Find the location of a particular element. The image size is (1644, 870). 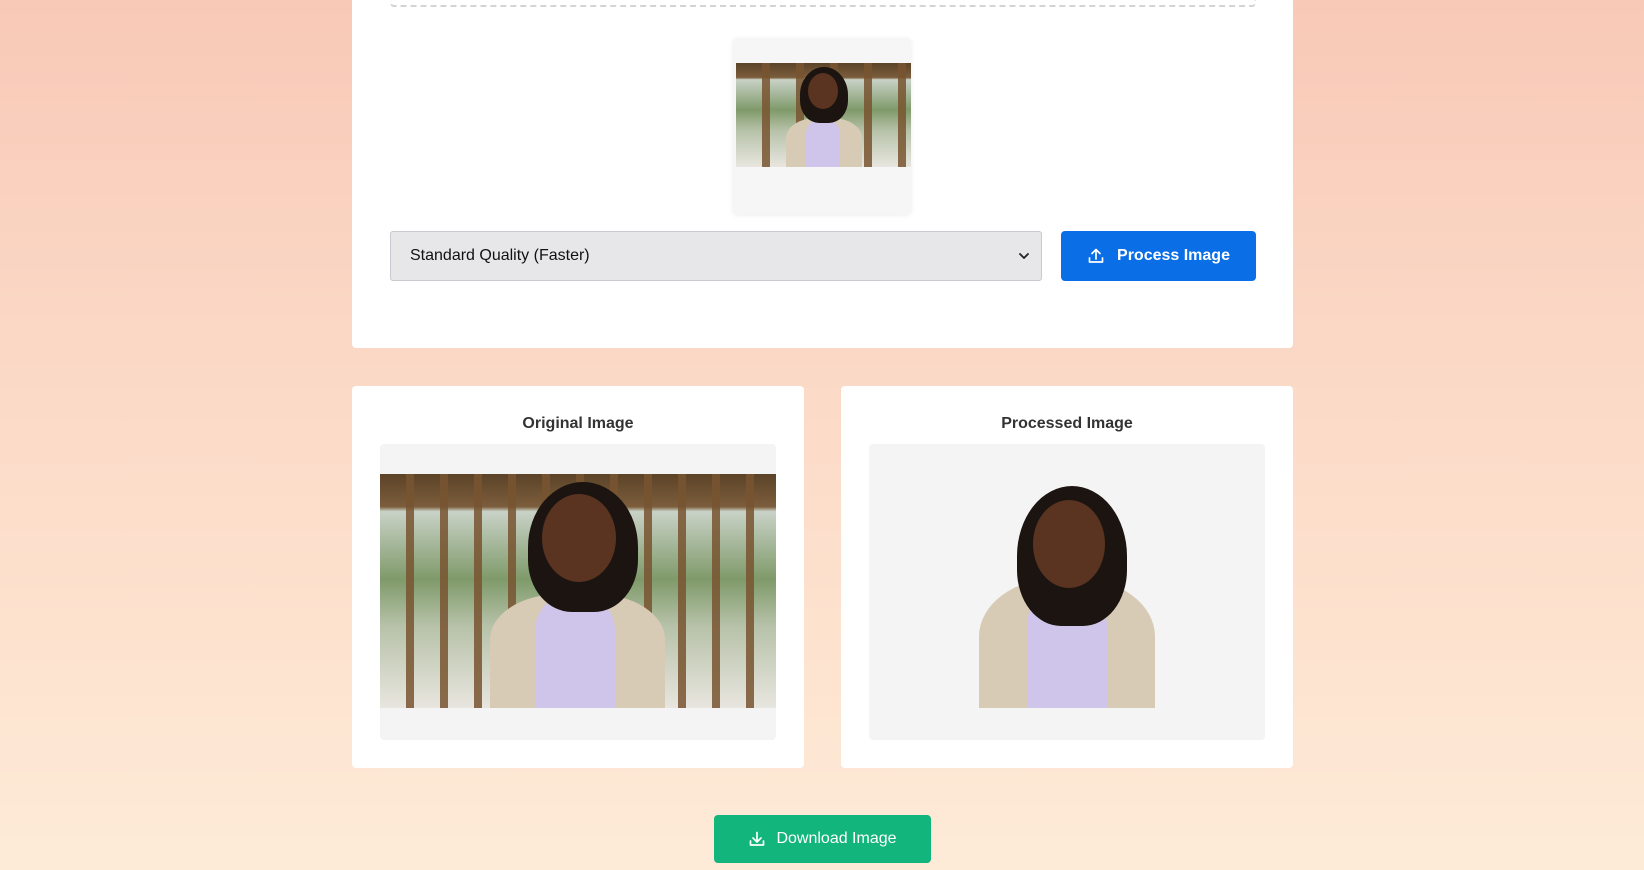

process-image-button: Process Image is located at coordinates (1158, 256).